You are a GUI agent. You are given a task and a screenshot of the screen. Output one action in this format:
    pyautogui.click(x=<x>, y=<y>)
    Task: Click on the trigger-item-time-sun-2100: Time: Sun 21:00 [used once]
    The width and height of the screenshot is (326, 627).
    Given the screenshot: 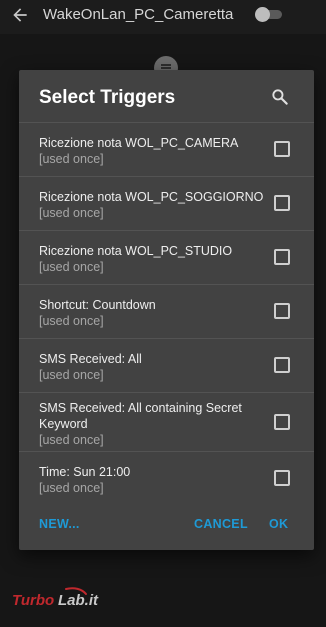 What is the action you would take?
    pyautogui.click(x=166, y=478)
    